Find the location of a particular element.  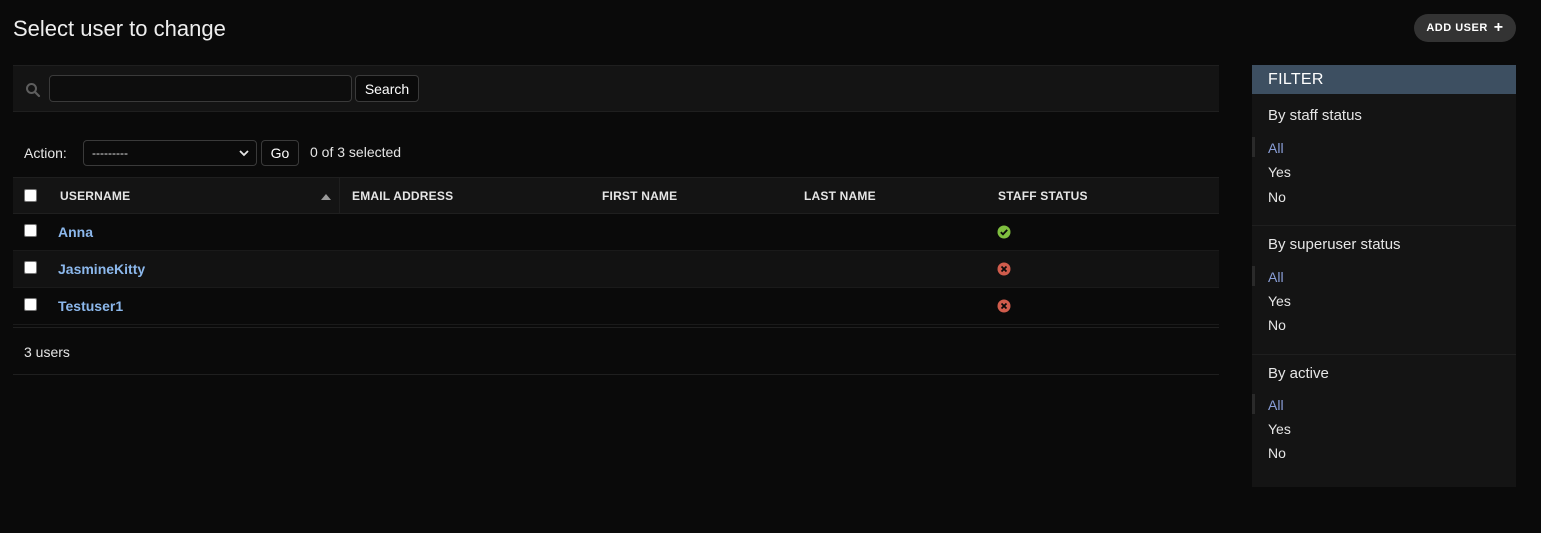

selection-counter: 0 of 3 selected is located at coordinates (356, 152).